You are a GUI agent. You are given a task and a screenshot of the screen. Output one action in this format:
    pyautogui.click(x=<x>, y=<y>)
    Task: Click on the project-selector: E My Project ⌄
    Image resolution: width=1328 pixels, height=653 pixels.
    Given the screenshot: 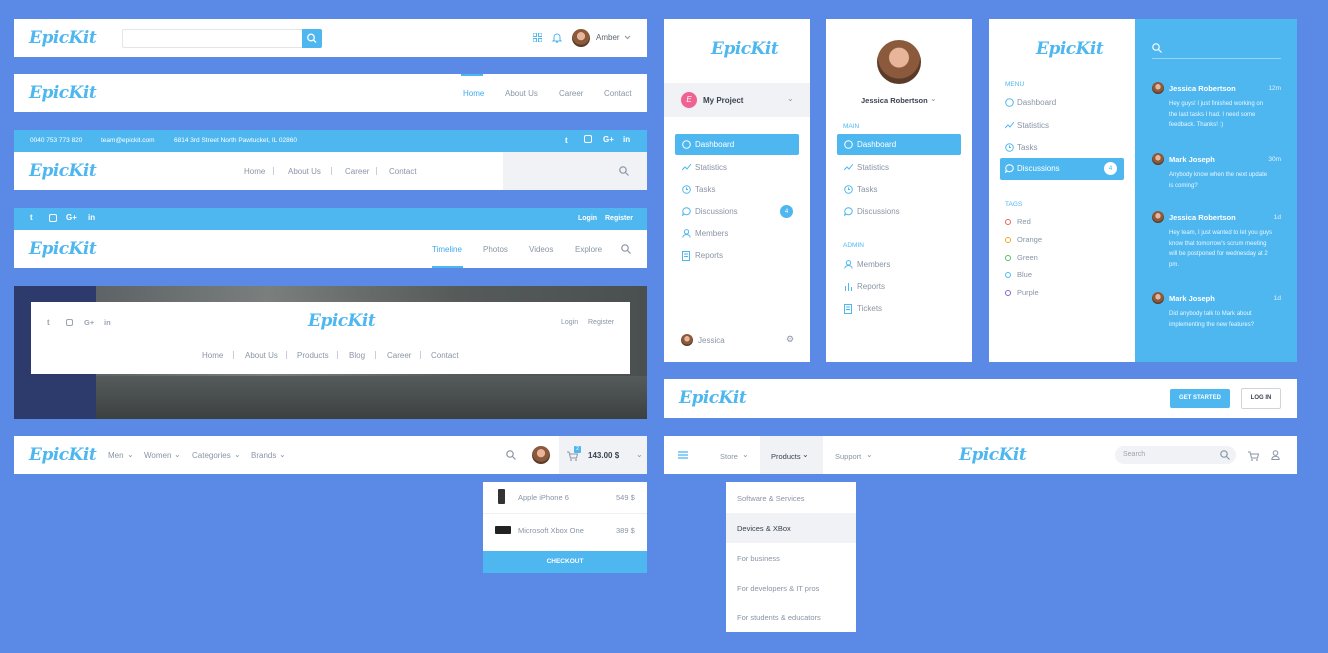 What is the action you would take?
    pyautogui.click(x=737, y=100)
    